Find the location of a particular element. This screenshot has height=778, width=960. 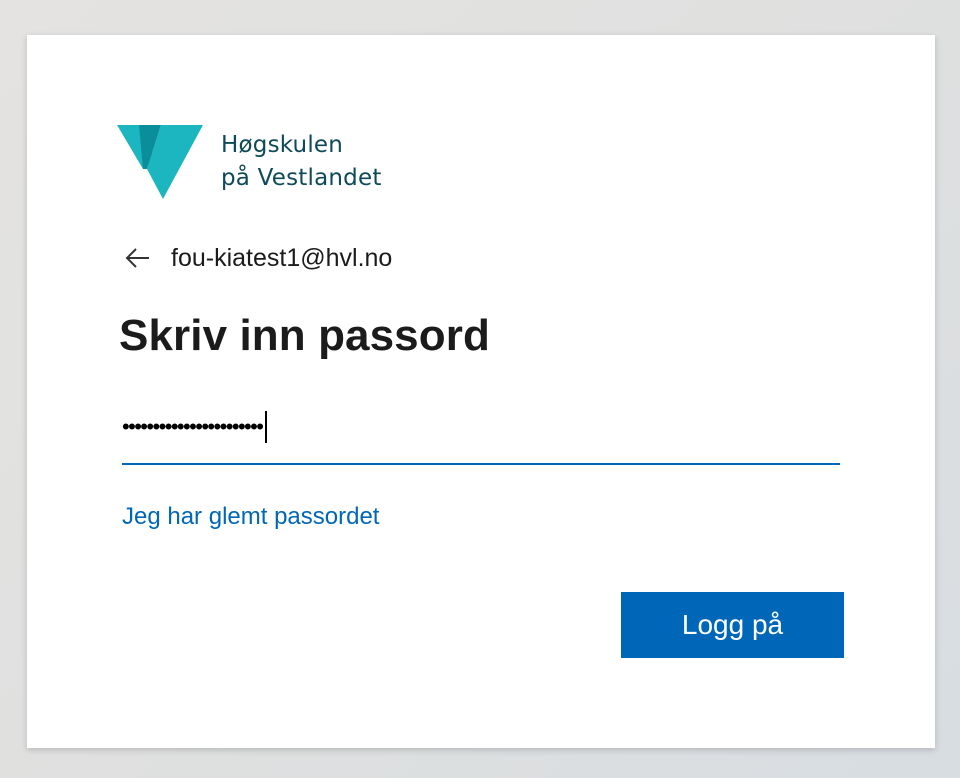

password-input is located at coordinates (481, 436).